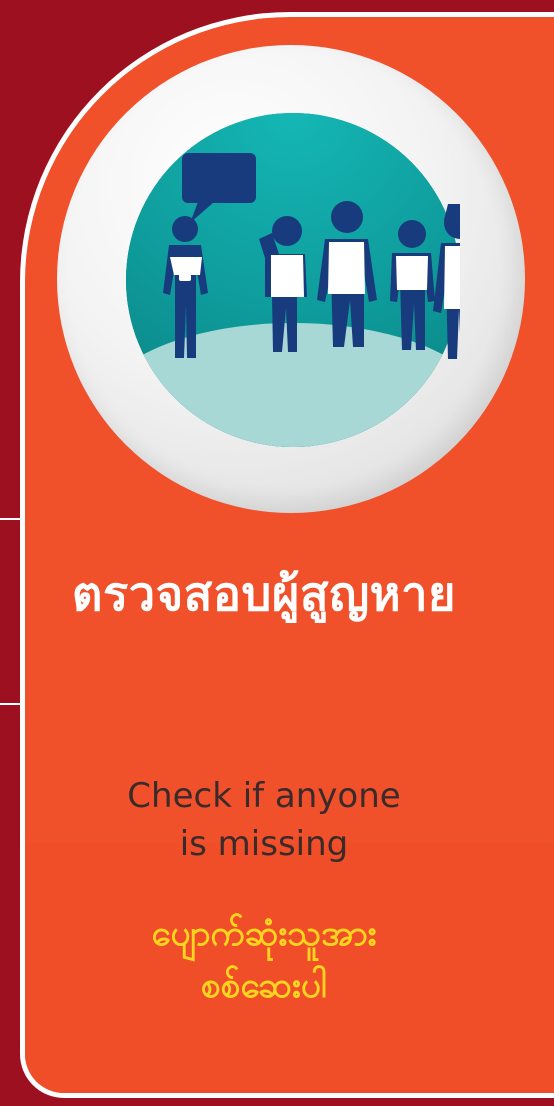  What do you see at coordinates (264, 934) in the screenshot?
I see `burmese-line-1: ပျောက်ဆုံးသူအား` at bounding box center [264, 934].